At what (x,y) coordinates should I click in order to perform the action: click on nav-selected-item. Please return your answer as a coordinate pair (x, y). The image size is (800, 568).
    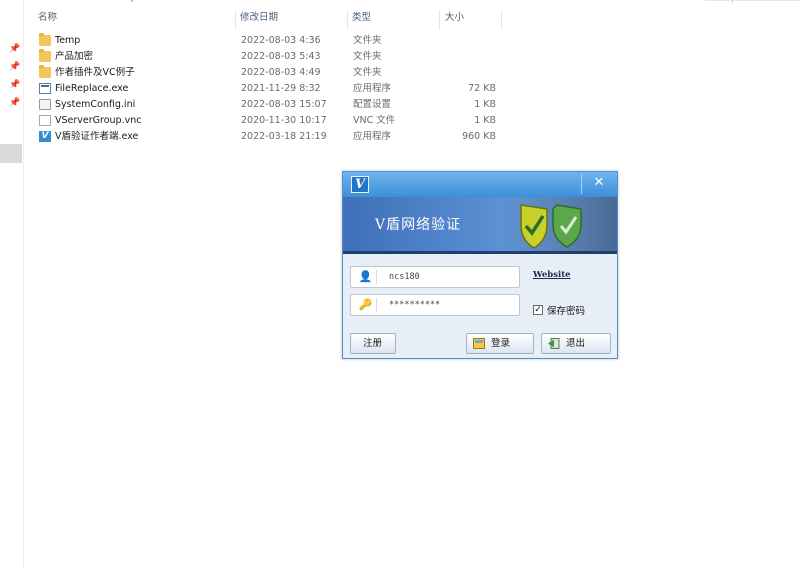
    Looking at the image, I should click on (11, 153).